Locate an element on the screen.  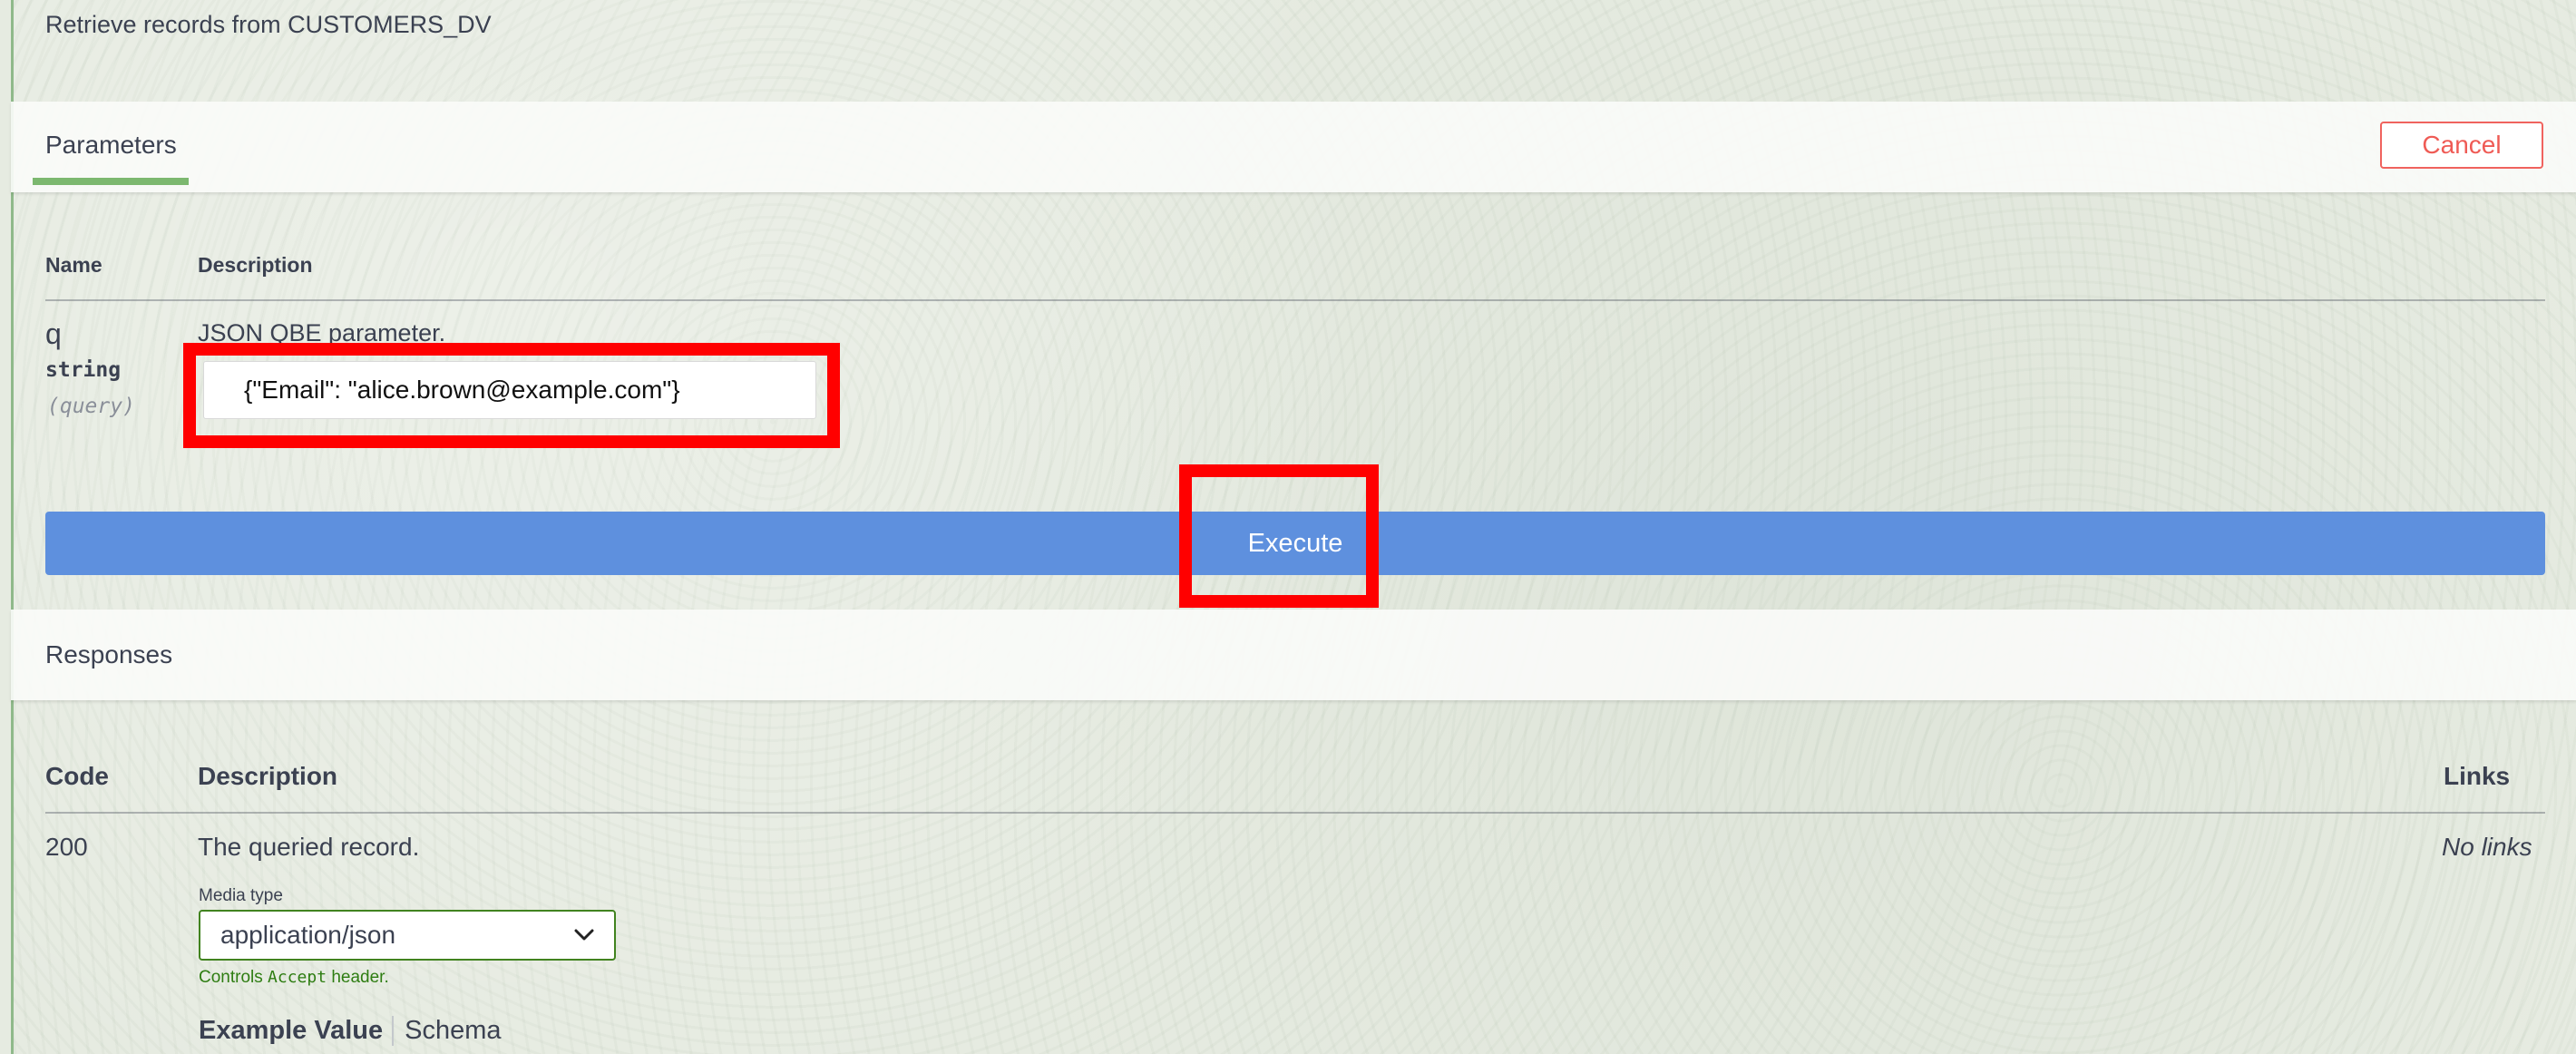
response-description: The queried record. is located at coordinates (309, 847).